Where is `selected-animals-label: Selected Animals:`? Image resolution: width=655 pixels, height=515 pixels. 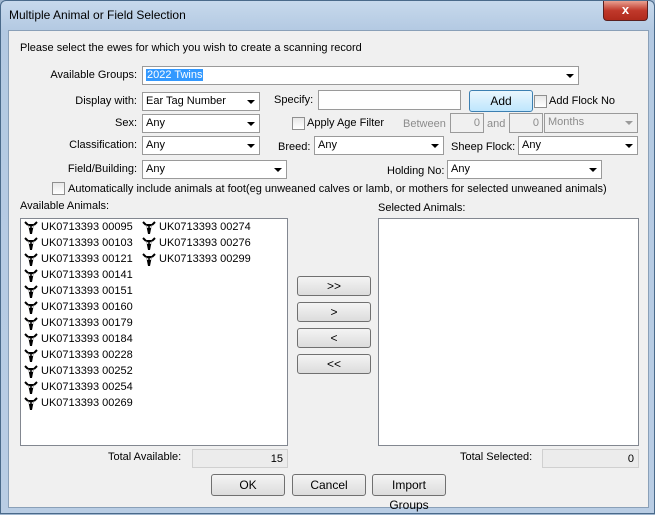
selected-animals-label: Selected Animals: is located at coordinates (422, 208).